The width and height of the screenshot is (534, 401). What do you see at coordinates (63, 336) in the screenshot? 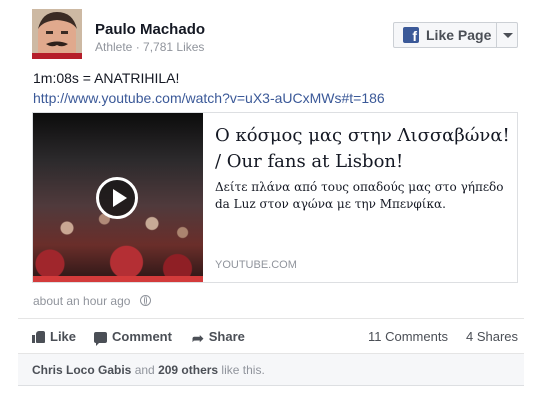
I see `like-label: Like` at bounding box center [63, 336].